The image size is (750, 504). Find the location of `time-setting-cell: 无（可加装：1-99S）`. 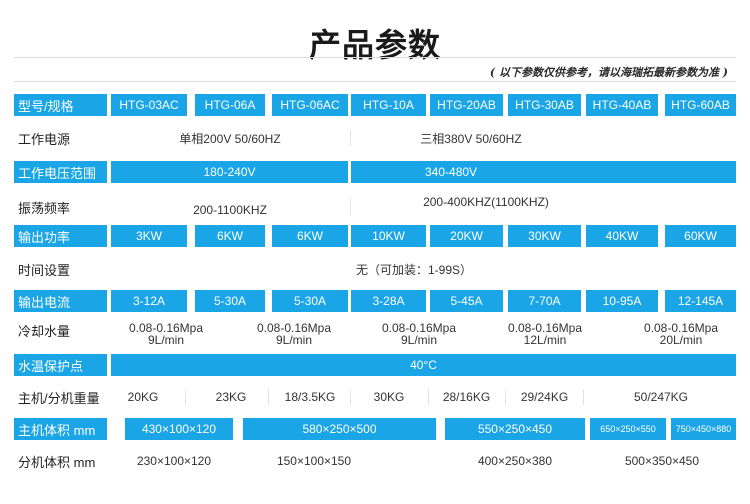

time-setting-cell: 无（可加装：1-99S） is located at coordinates (414, 269).